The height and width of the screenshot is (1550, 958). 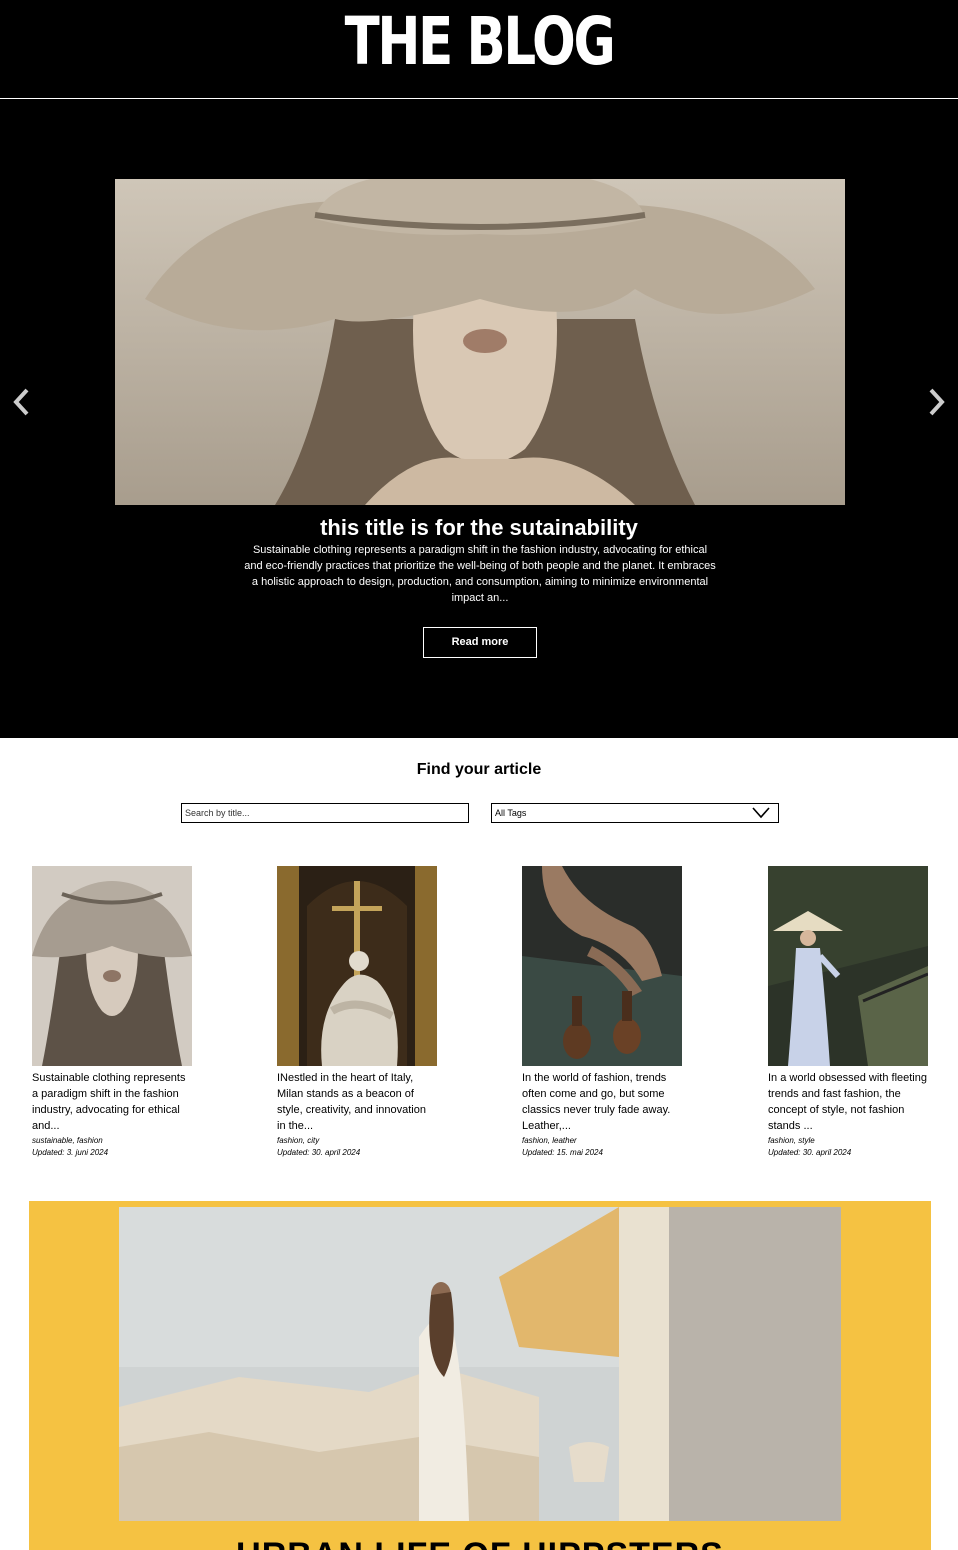 I want to click on tags-select-value: All Tags, so click(x=511, y=813).